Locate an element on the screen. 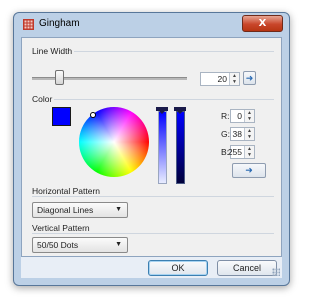 This screenshot has height=302, width=320. line-width-slider-thumb is located at coordinates (59, 77).